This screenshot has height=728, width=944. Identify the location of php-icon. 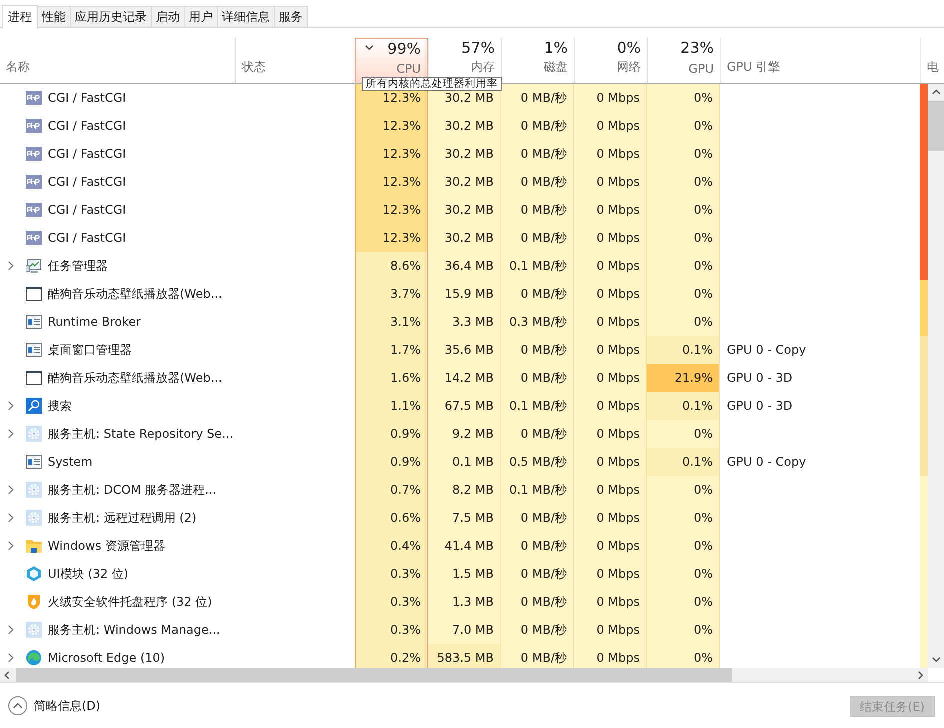
(34, 210).